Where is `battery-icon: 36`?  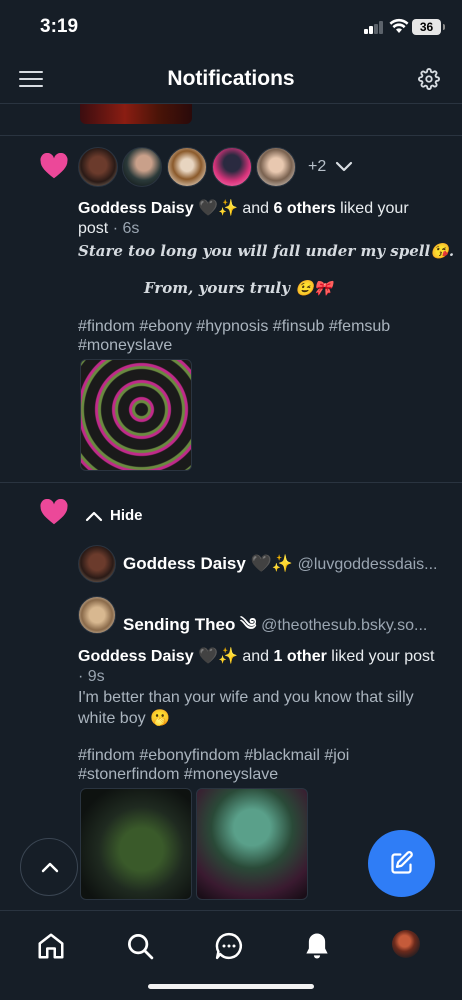
battery-icon: 36 is located at coordinates (428, 27).